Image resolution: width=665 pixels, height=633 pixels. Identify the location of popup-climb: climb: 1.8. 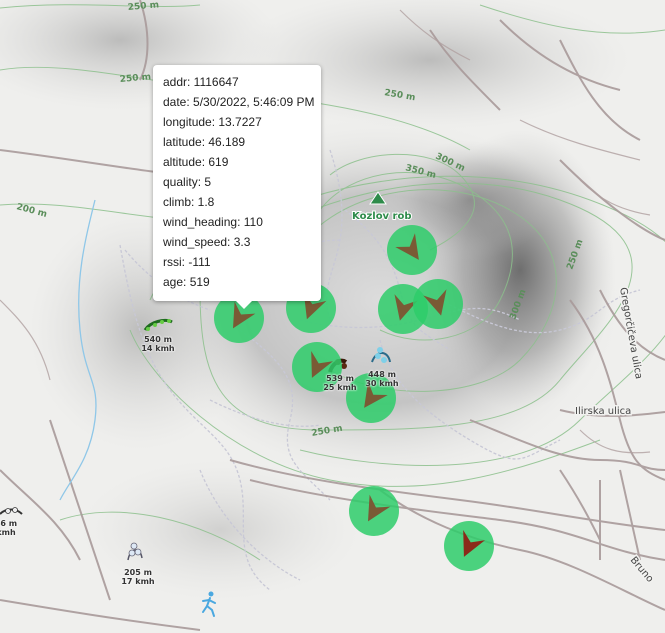
(189, 202).